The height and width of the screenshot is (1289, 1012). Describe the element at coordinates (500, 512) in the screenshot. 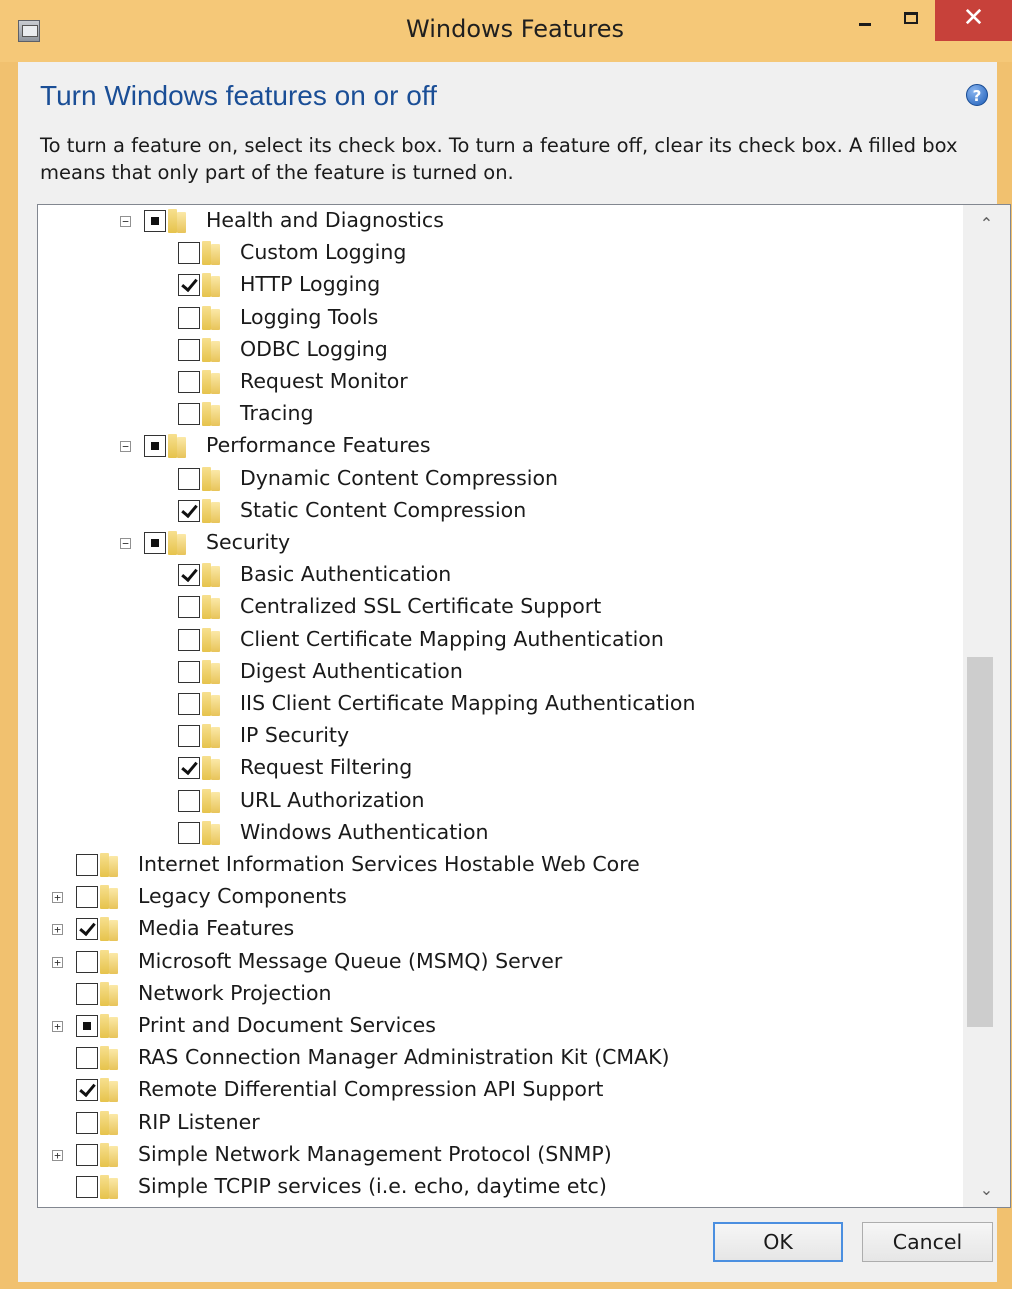

I see `feature-row: Static Content Compression` at that location.